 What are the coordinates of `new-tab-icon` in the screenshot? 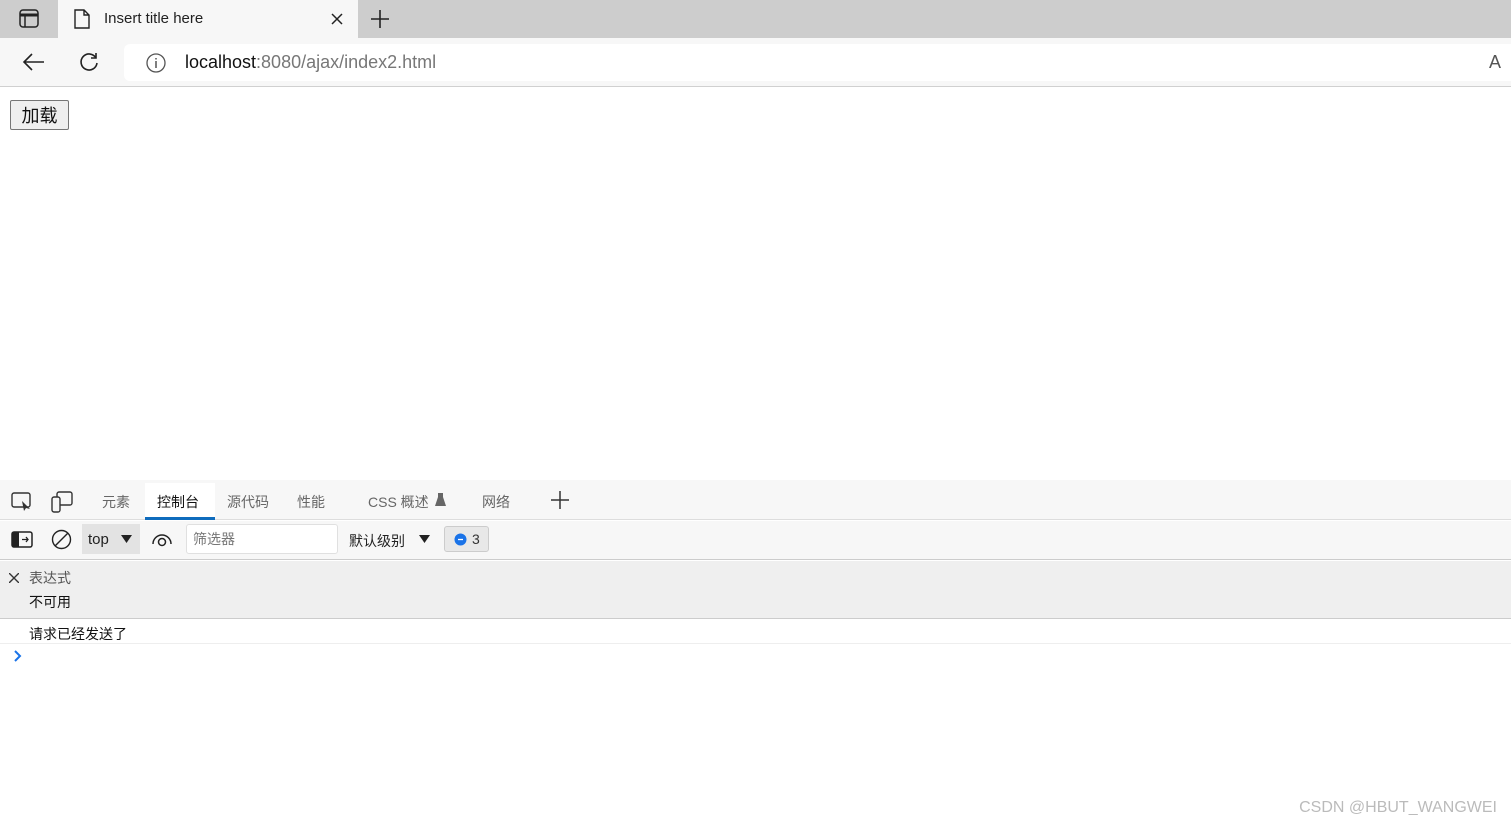 It's located at (380, 19).